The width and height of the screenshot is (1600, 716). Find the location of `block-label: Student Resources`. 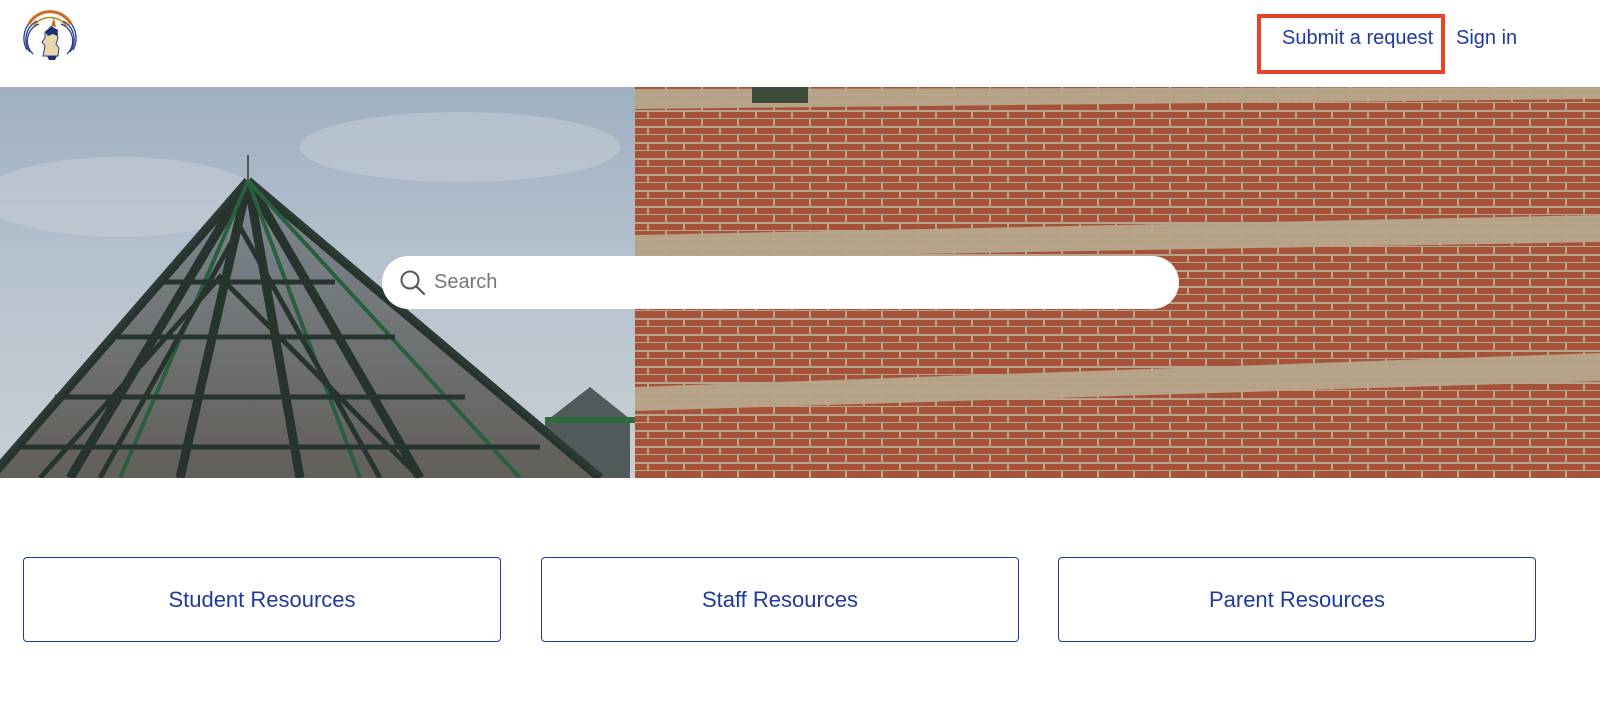

block-label: Student Resources is located at coordinates (262, 599).